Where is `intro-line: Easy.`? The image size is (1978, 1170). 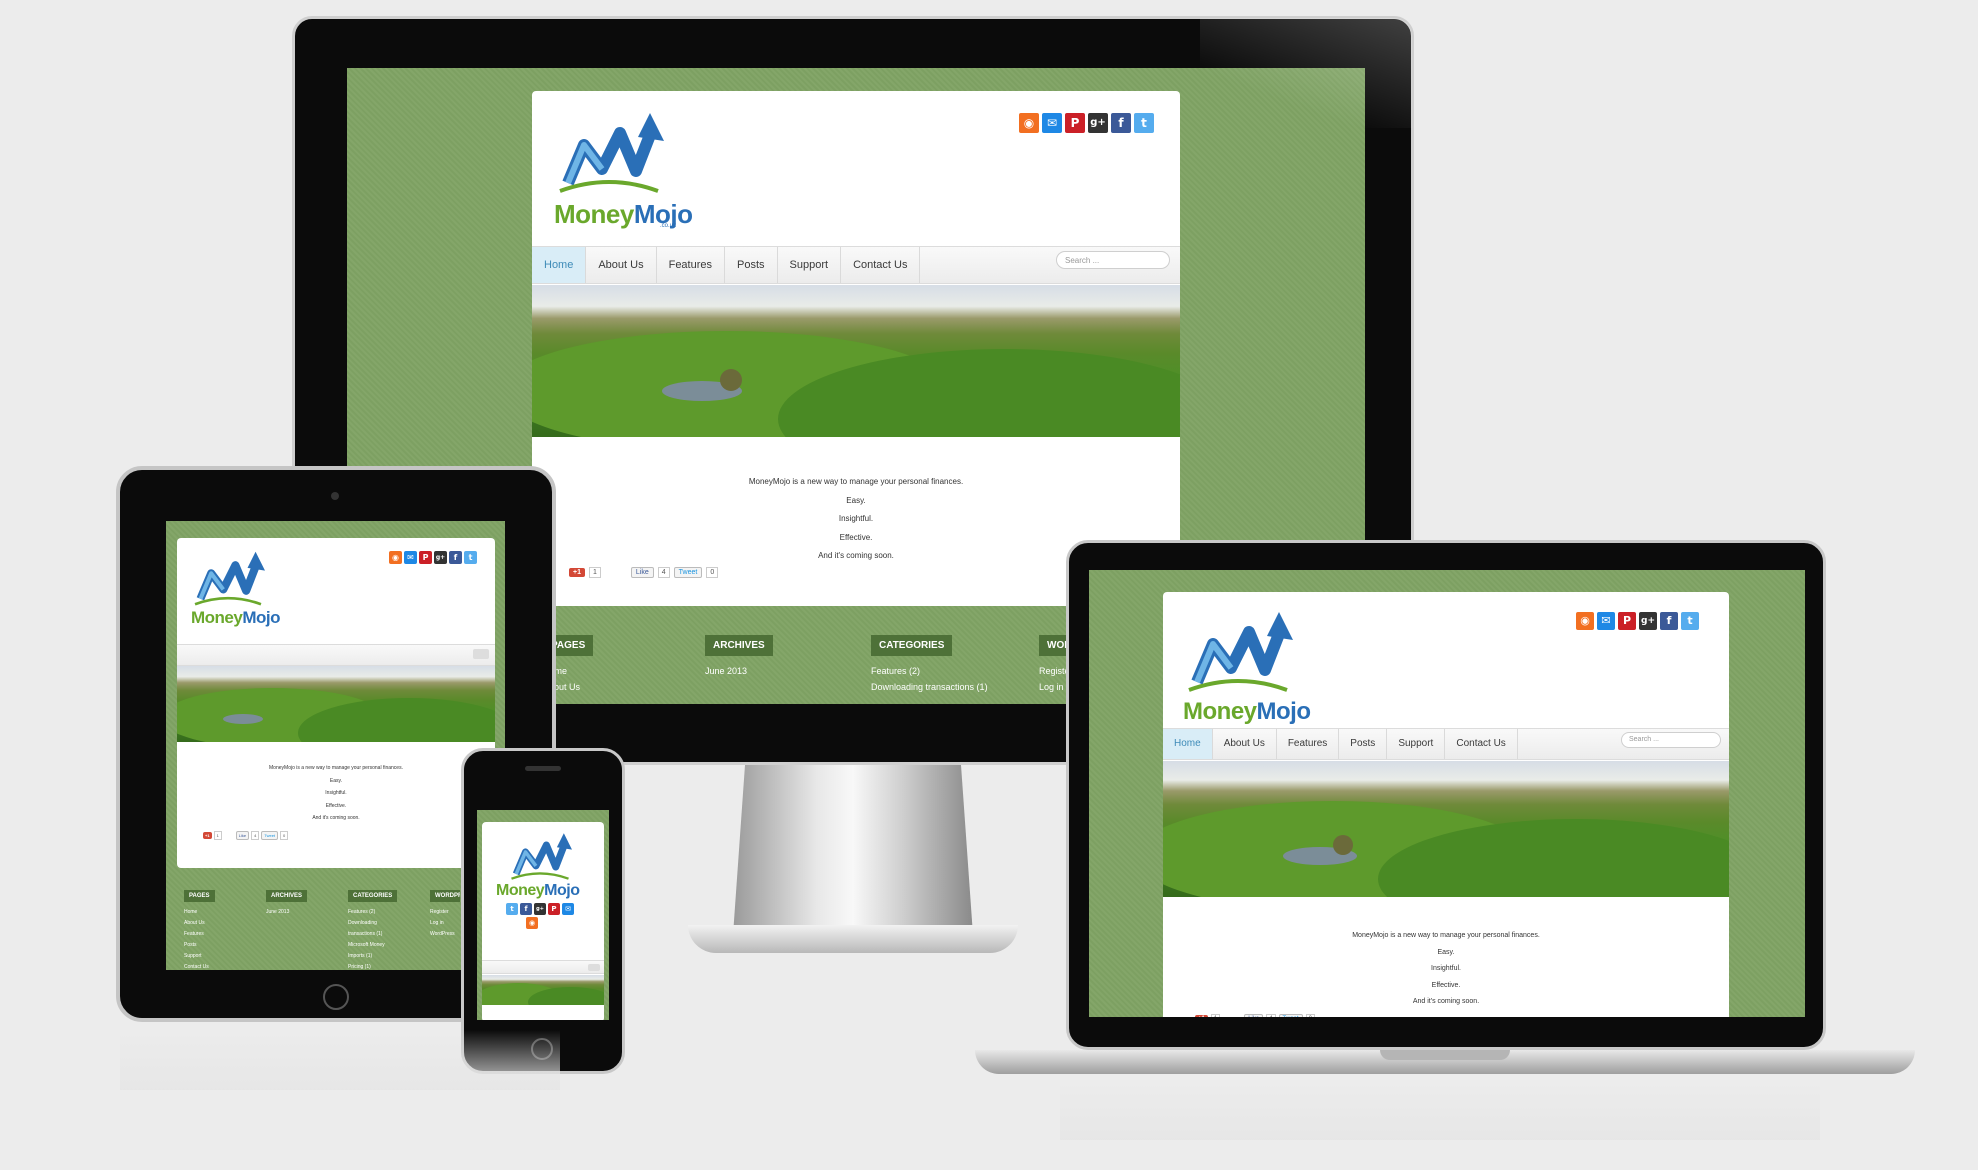 intro-line: Easy. is located at coordinates (1446, 952).